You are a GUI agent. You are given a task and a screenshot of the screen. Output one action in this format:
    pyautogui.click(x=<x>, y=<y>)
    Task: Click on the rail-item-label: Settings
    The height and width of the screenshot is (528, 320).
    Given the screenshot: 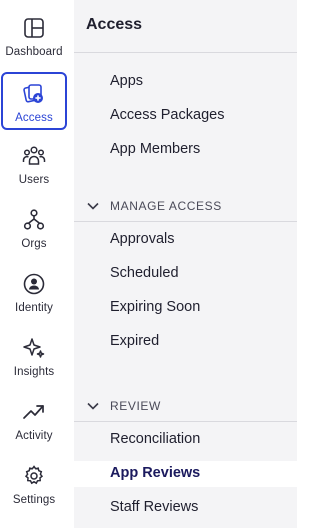 What is the action you would take?
    pyautogui.click(x=34, y=500)
    